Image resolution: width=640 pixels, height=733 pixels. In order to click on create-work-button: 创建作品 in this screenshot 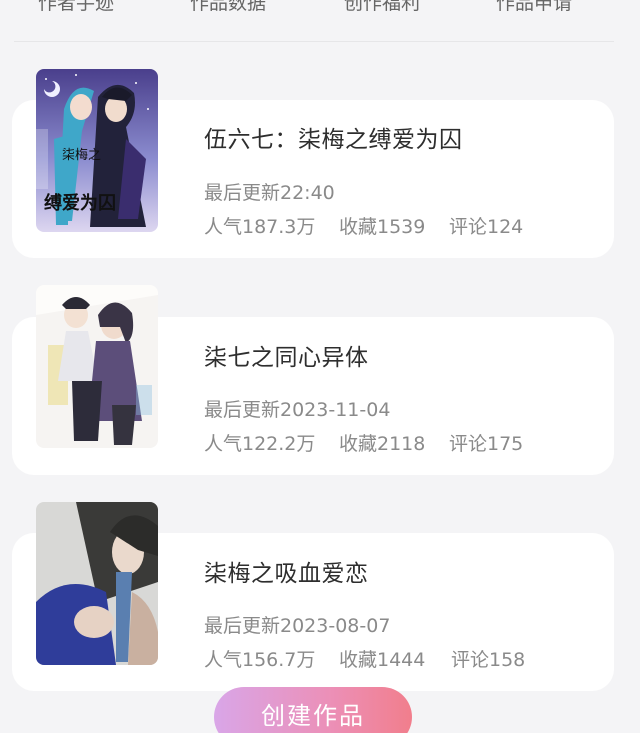, I will do `click(313, 710)`.